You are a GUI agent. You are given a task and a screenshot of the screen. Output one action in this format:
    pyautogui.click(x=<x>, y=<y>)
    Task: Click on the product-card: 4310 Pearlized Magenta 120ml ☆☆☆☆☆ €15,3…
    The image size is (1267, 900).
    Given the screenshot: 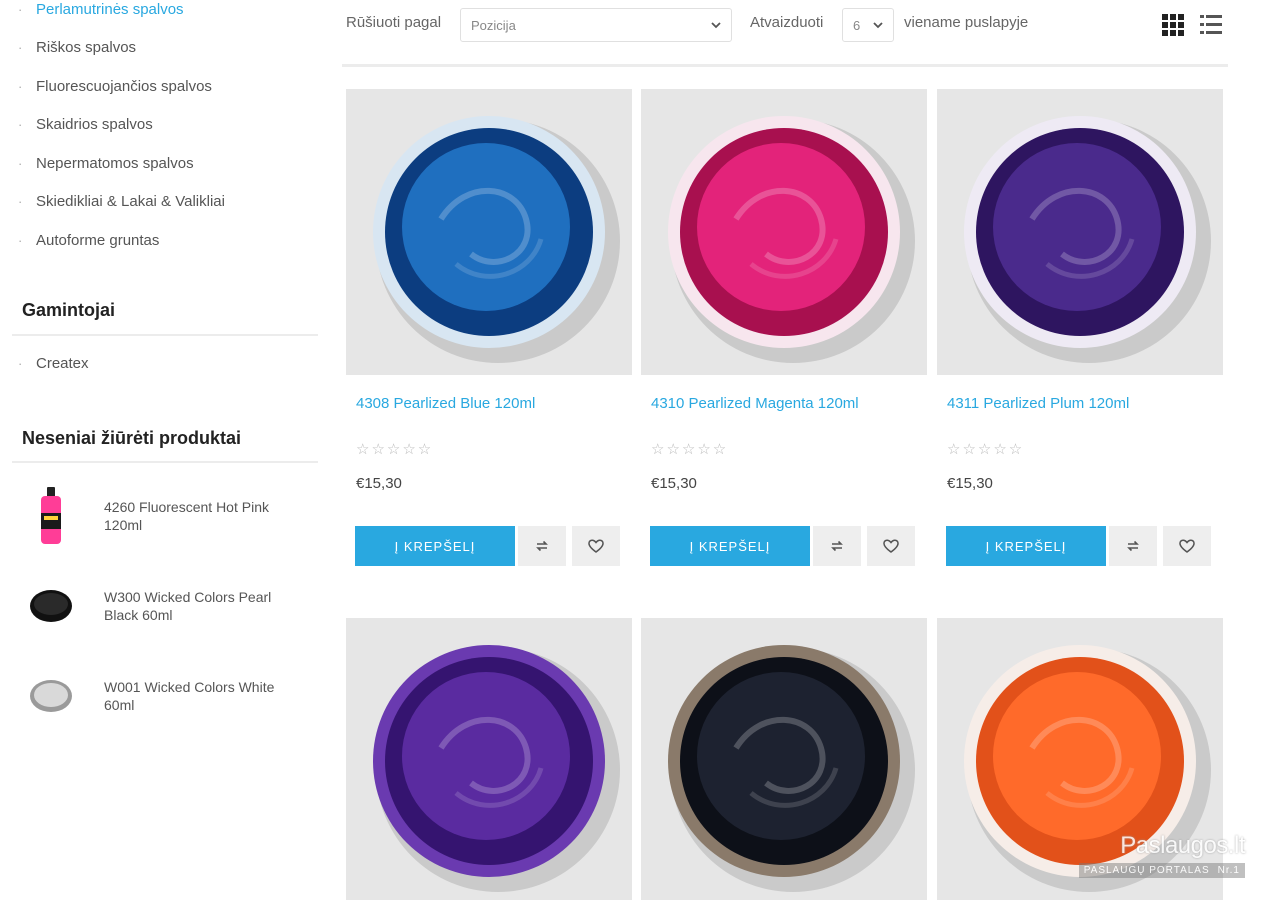 What is the action you would take?
    pyautogui.click(x=784, y=327)
    